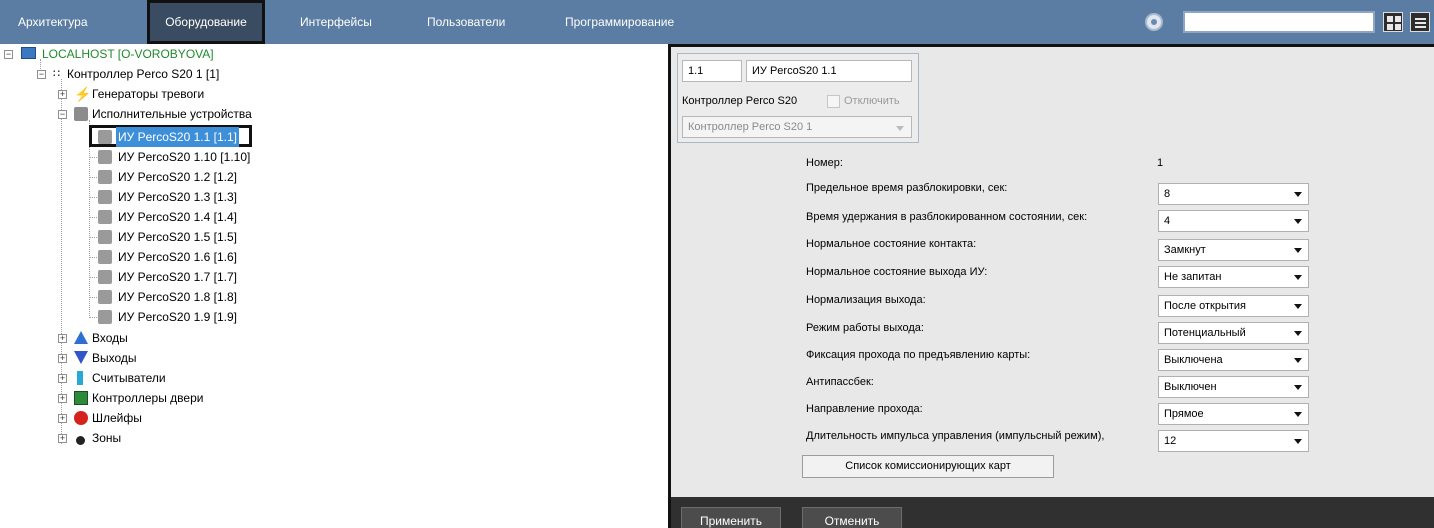 The height and width of the screenshot is (528, 1434). Describe the element at coordinates (248, 217) in the screenshot. I see `tree-node-device: ИУ PercoS20 1.4 [1.4]` at that location.